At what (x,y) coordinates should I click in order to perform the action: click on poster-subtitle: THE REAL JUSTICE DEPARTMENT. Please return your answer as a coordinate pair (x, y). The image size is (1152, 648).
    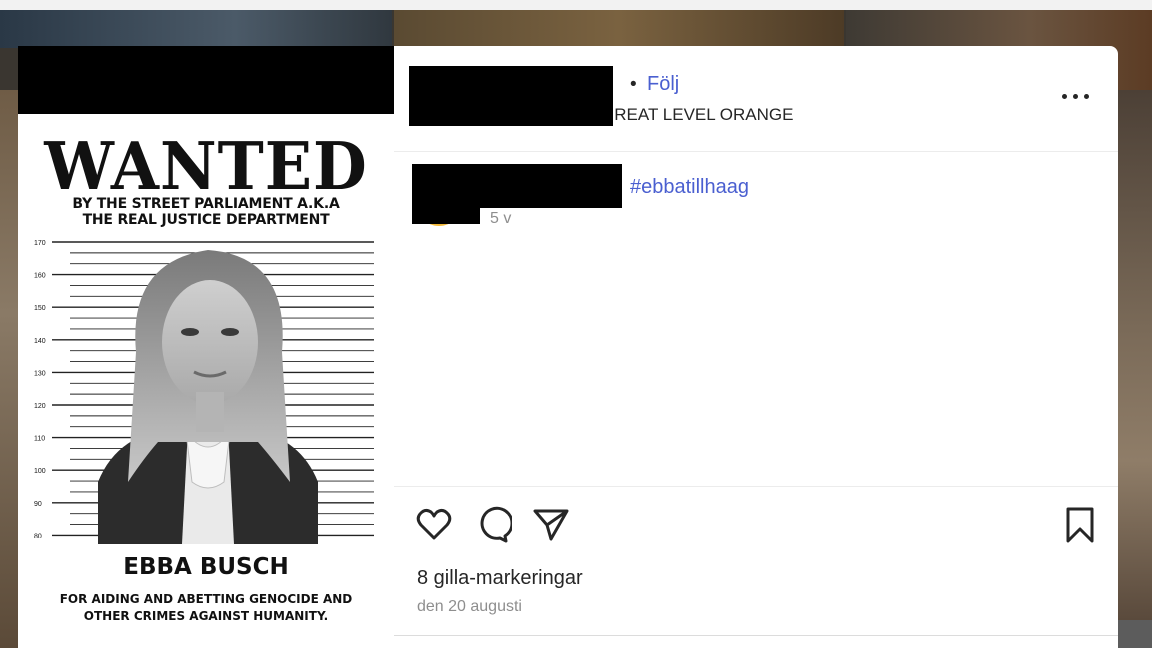
    Looking at the image, I should click on (206, 220).